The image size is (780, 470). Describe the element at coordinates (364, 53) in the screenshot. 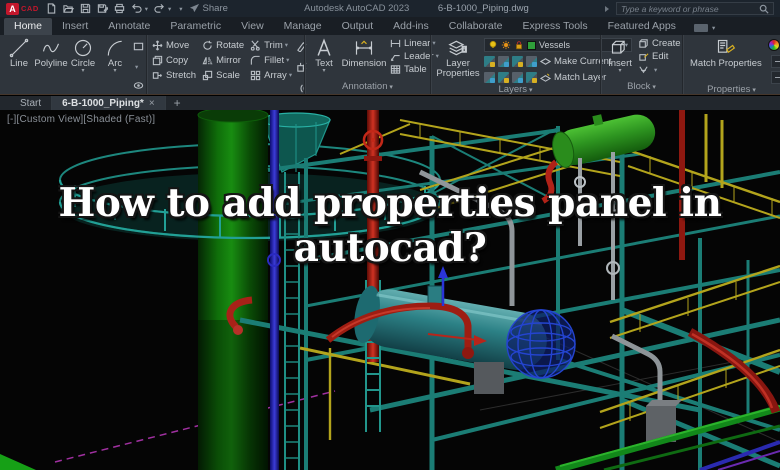

I see `dimension-button: Dimension` at that location.